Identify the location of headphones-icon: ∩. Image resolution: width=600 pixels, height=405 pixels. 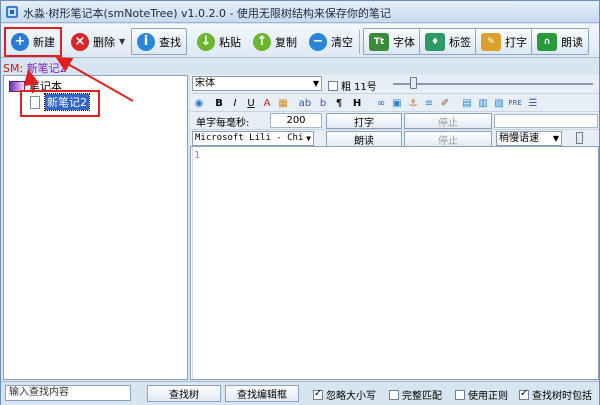
(547, 41).